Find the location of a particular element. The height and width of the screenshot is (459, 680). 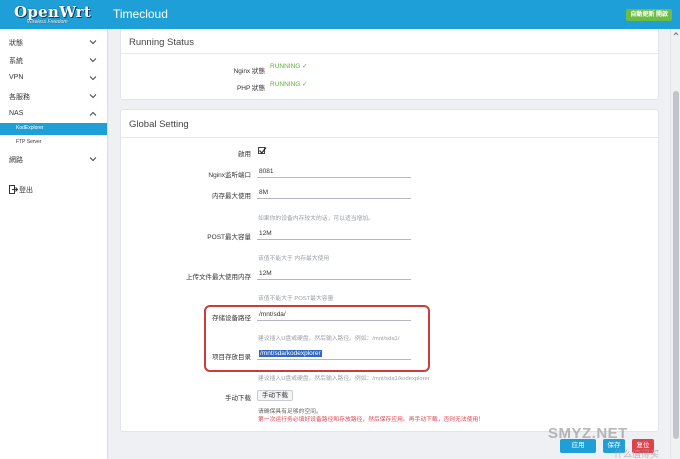

page-scrollbar is located at coordinates (675, 244).